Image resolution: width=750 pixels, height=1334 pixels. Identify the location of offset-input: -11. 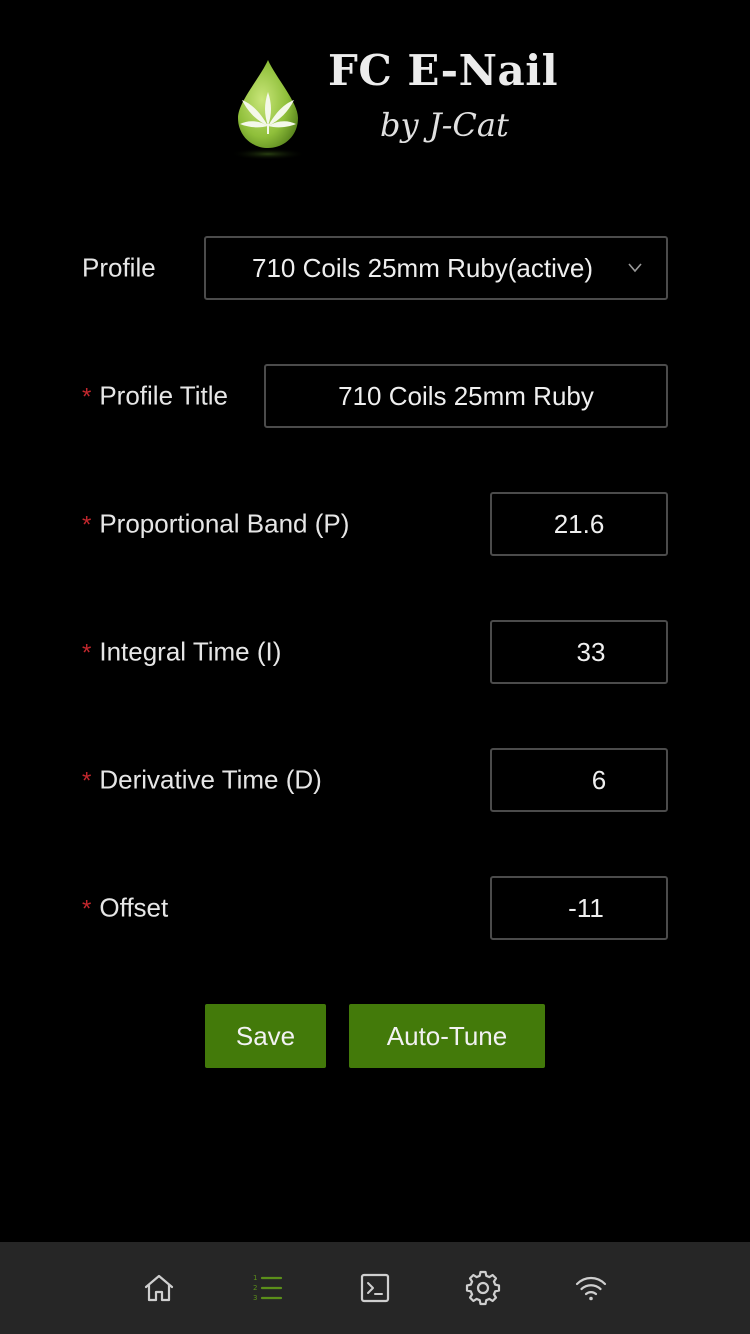
(579, 908).